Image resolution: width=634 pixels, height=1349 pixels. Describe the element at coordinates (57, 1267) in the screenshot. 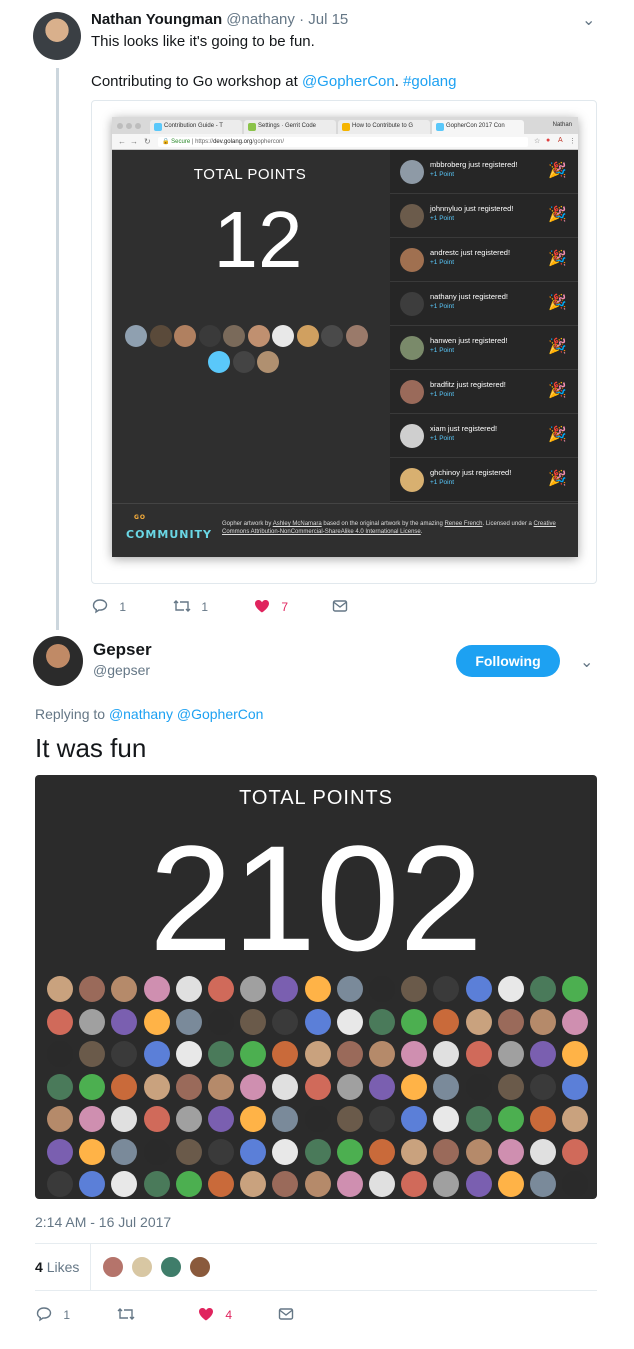

I see `likes-count: 4 Likes` at that location.